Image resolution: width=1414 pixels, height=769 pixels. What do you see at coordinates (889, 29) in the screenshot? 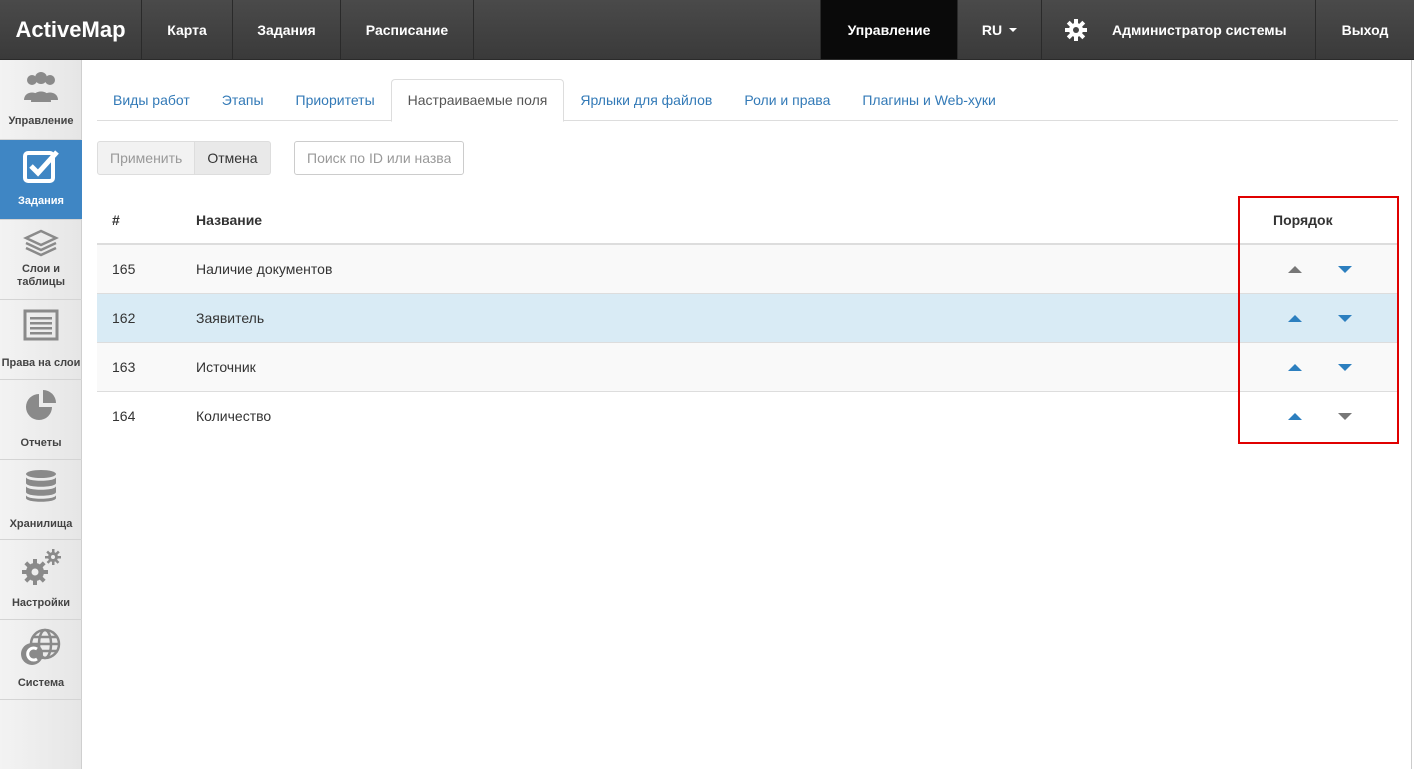
I see `nav-item-management: Управление` at bounding box center [889, 29].